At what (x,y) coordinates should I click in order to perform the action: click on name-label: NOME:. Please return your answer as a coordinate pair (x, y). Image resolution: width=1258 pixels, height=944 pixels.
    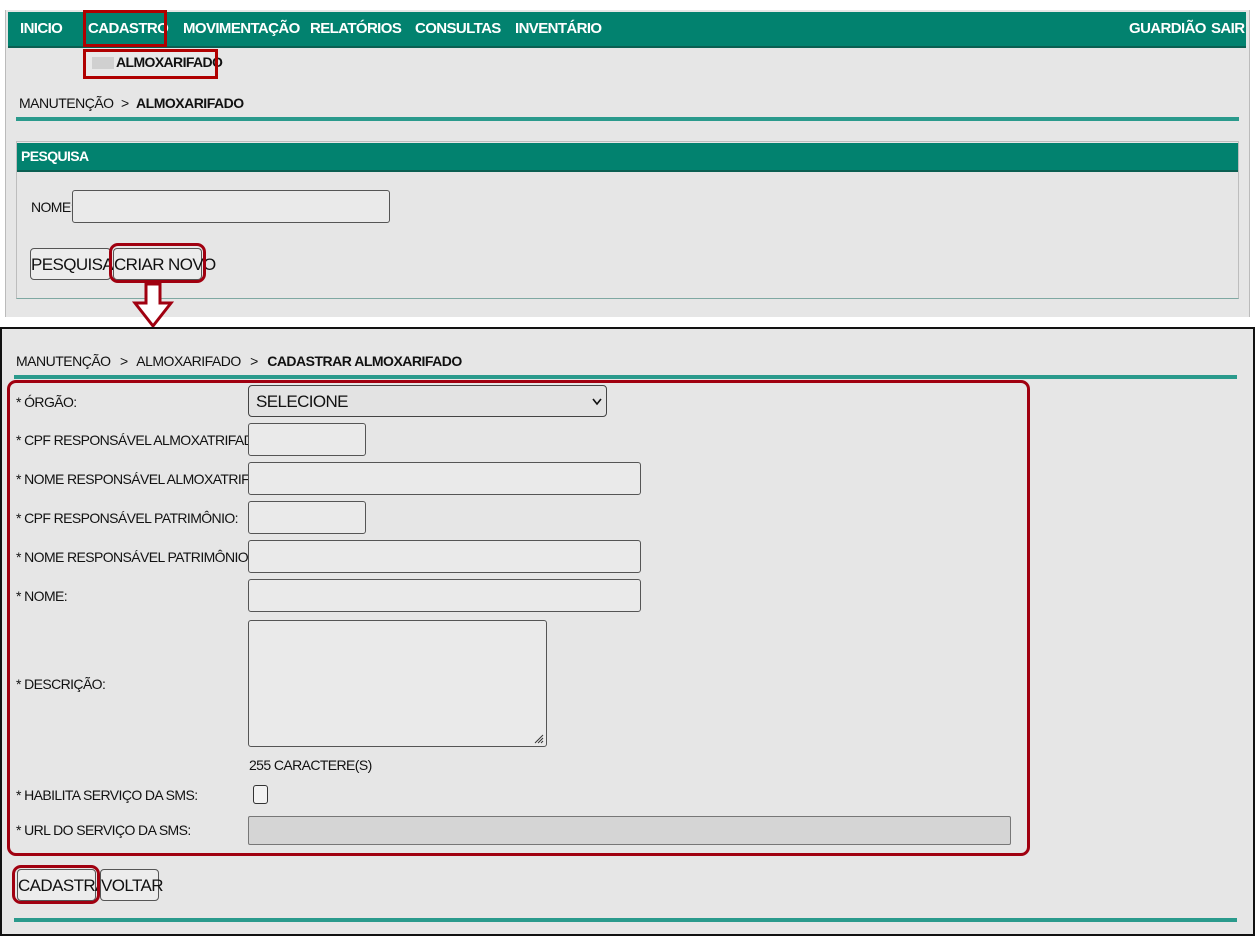
    Looking at the image, I should click on (52, 207).